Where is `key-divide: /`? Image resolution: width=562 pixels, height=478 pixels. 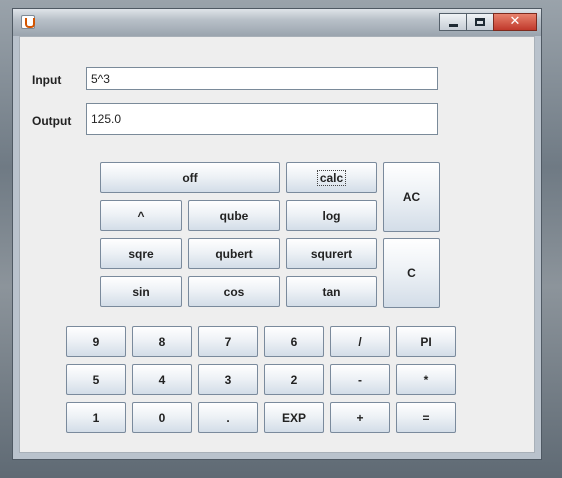
key-divide: / is located at coordinates (360, 341).